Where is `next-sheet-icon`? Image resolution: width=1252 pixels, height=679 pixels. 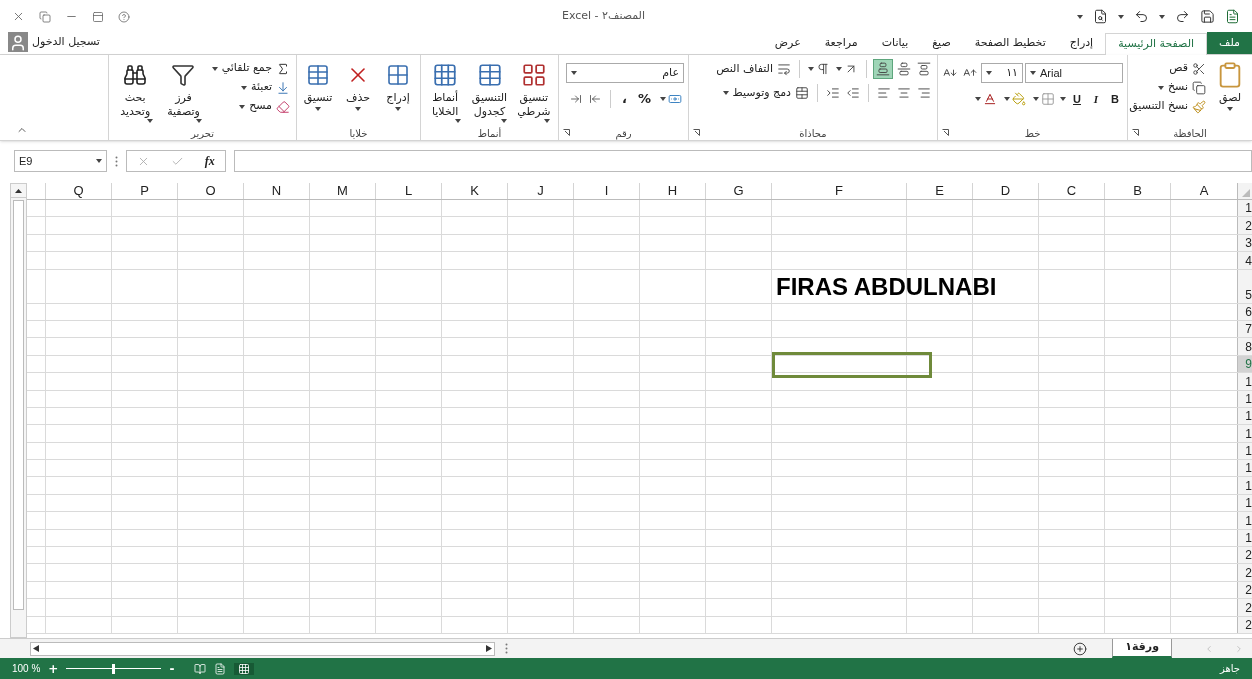
next-sheet-icon is located at coordinates (1239, 648).